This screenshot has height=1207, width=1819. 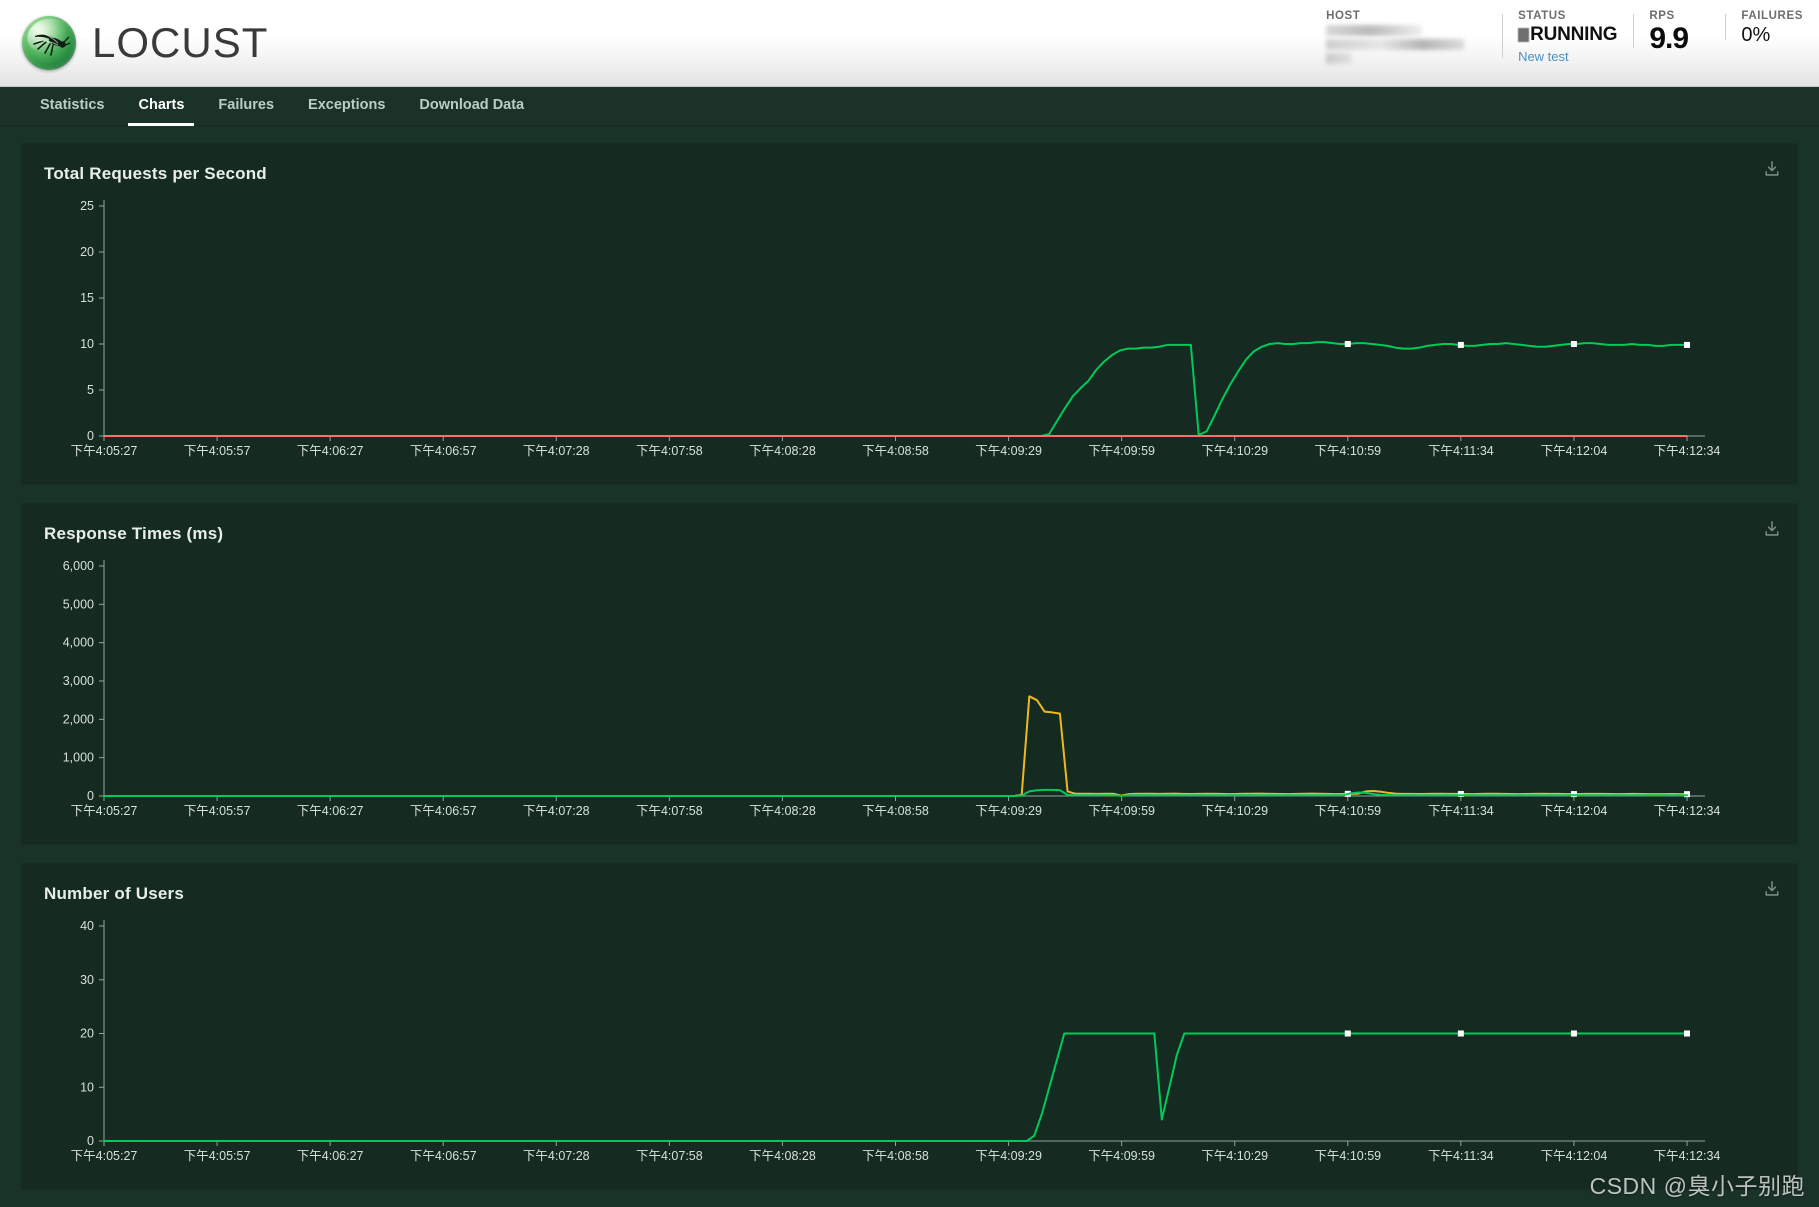 I want to click on svg-text: 1,000, so click(x=78, y=758).